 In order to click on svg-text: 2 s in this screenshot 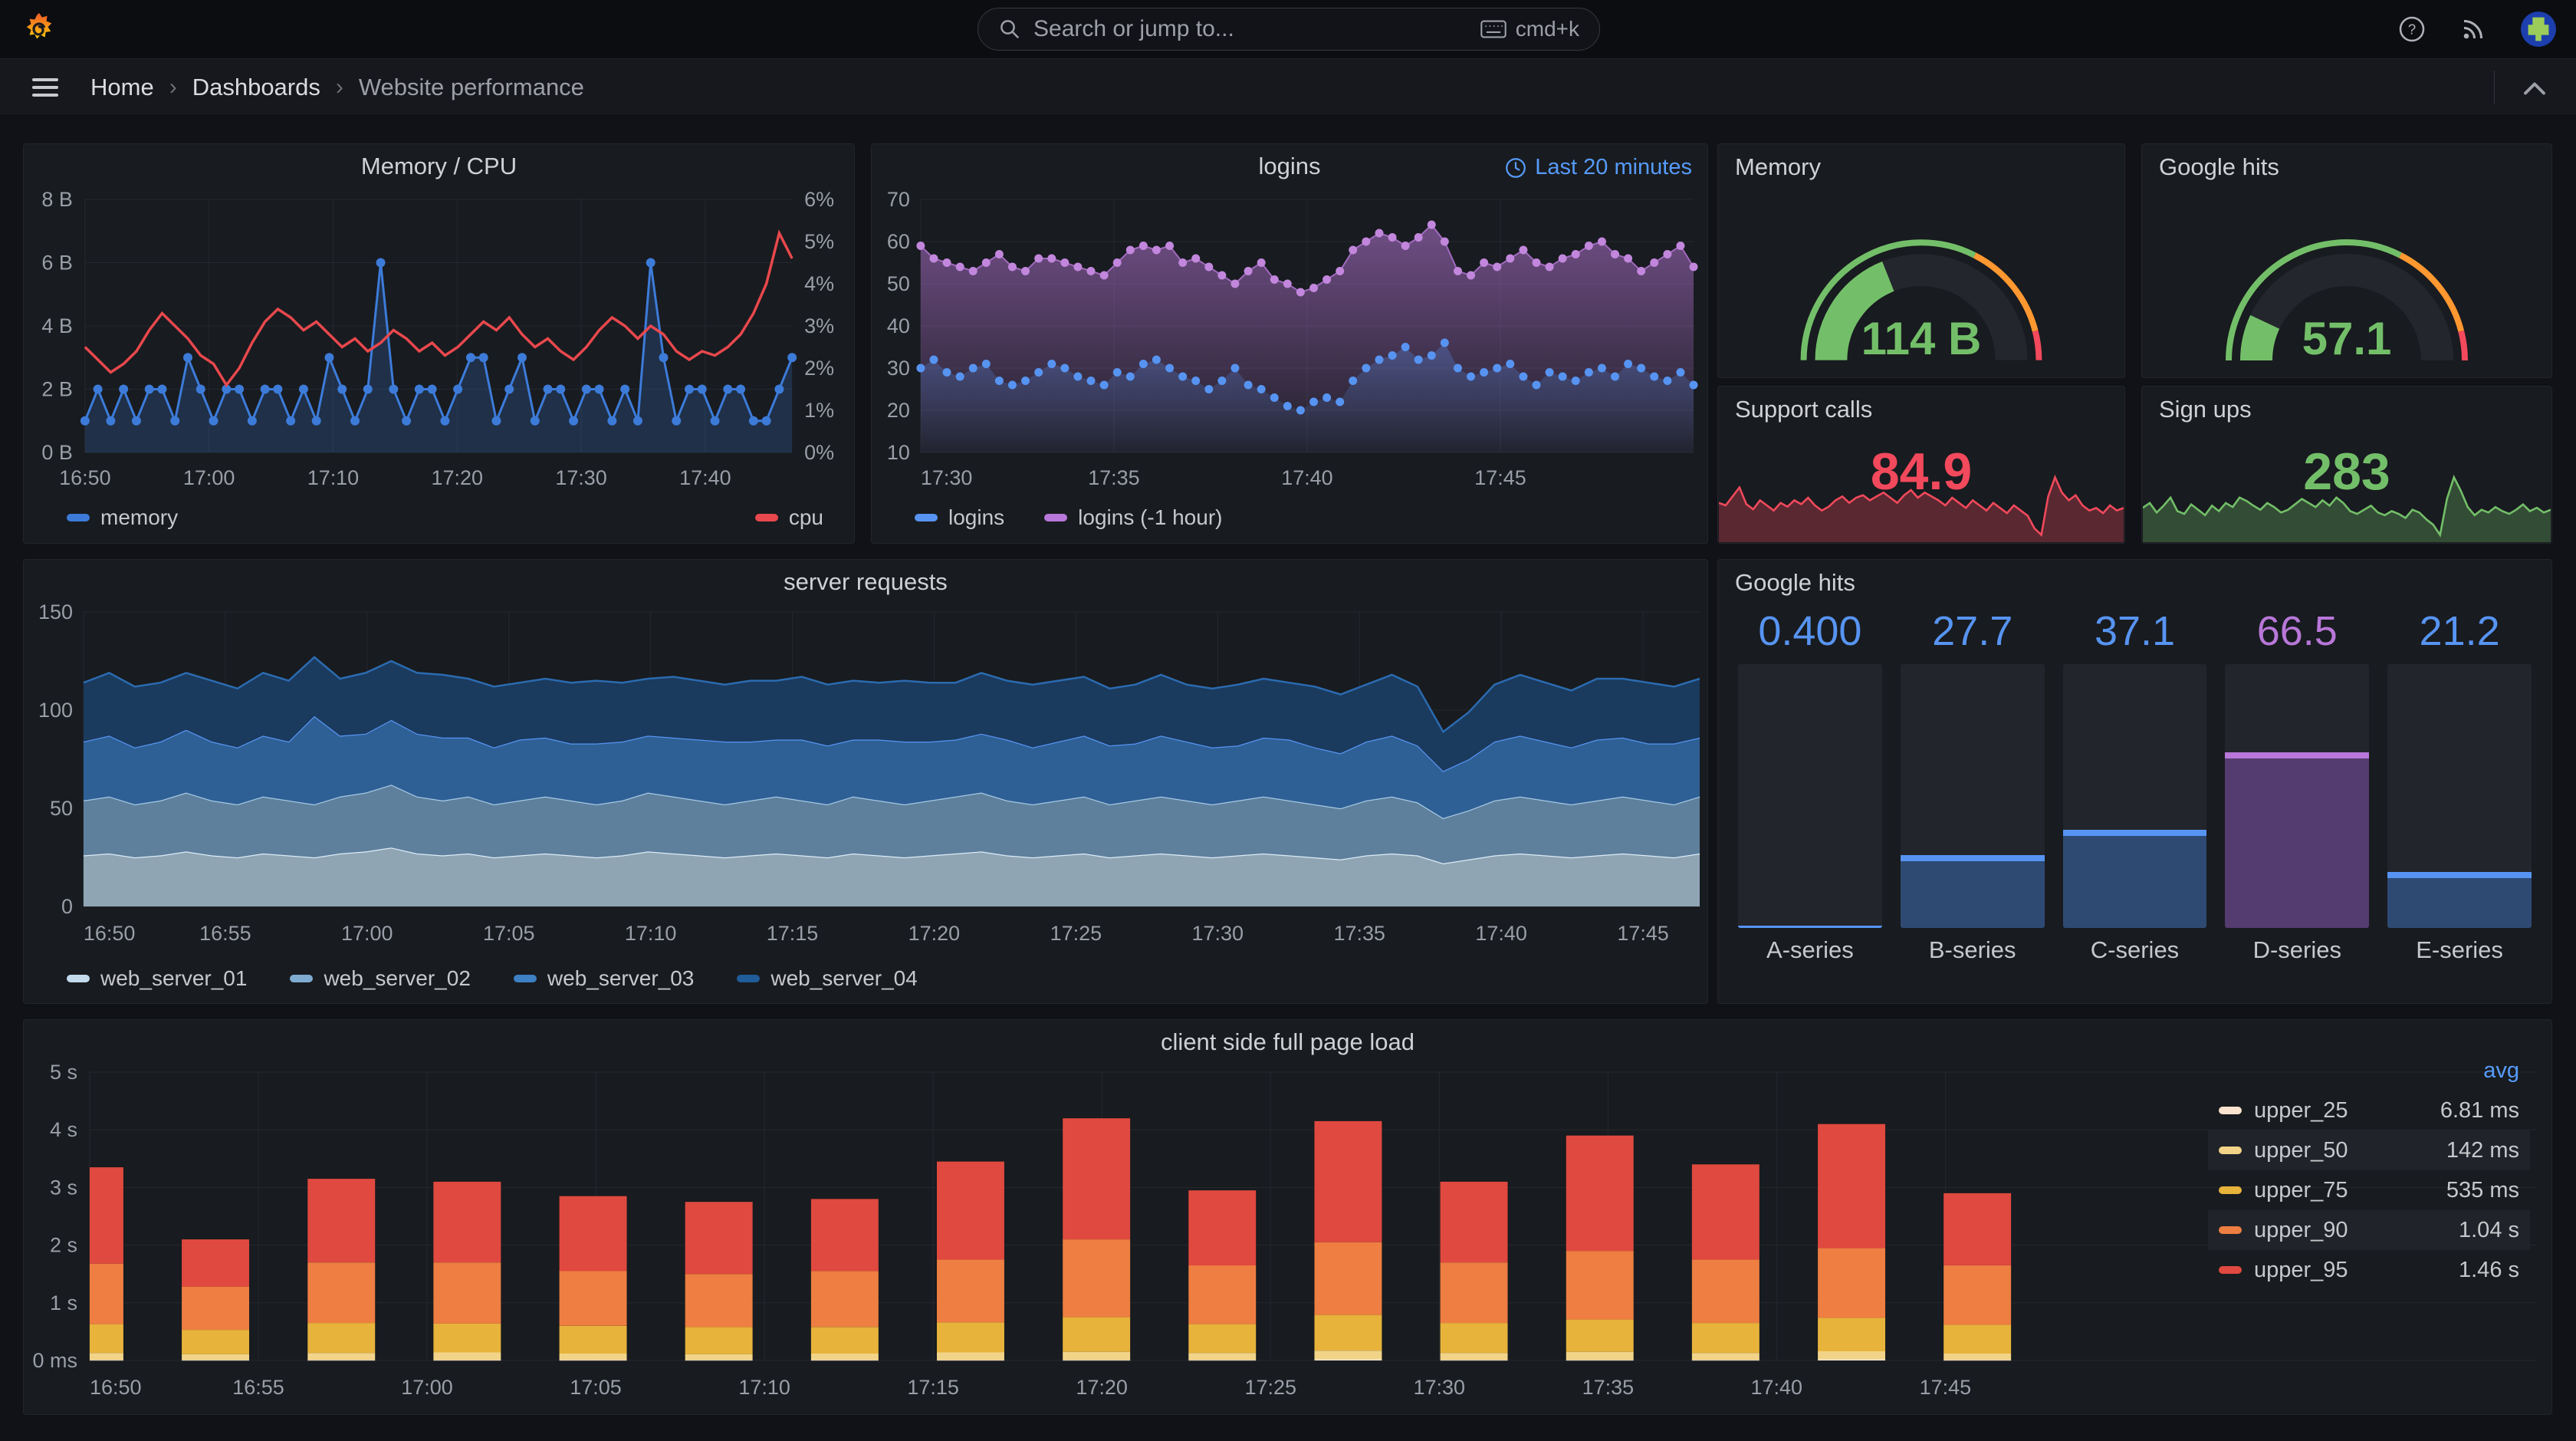, I will do `click(63, 1245)`.